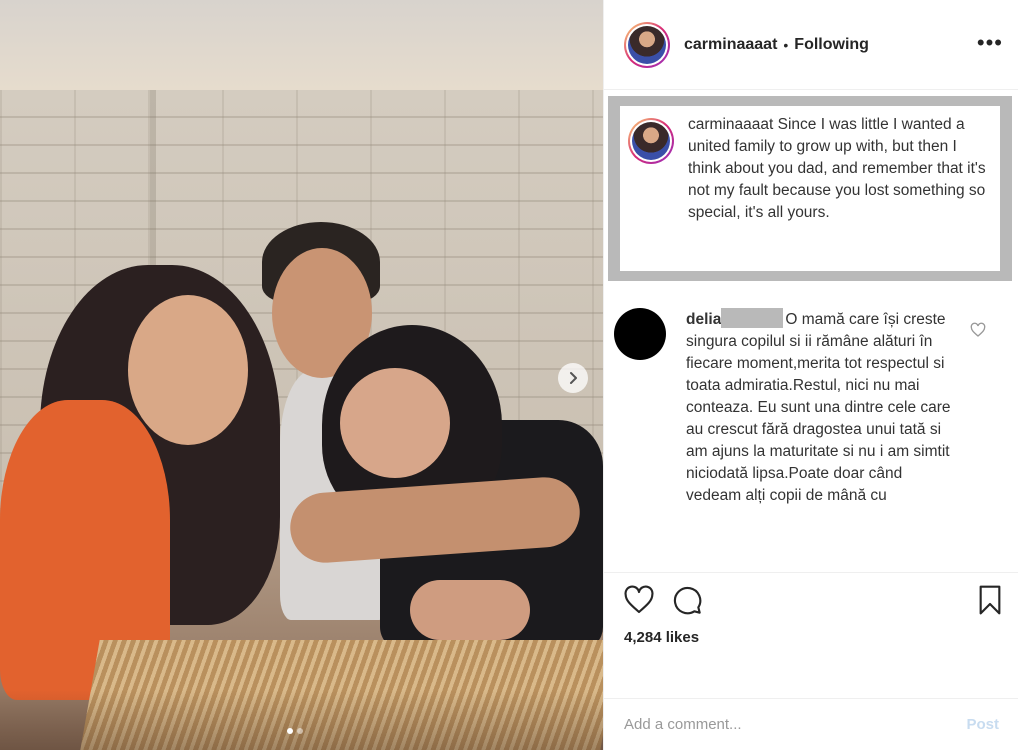 This screenshot has height=750, width=1018. What do you see at coordinates (301, 720) in the screenshot?
I see `photo-bottom-shade` at bounding box center [301, 720].